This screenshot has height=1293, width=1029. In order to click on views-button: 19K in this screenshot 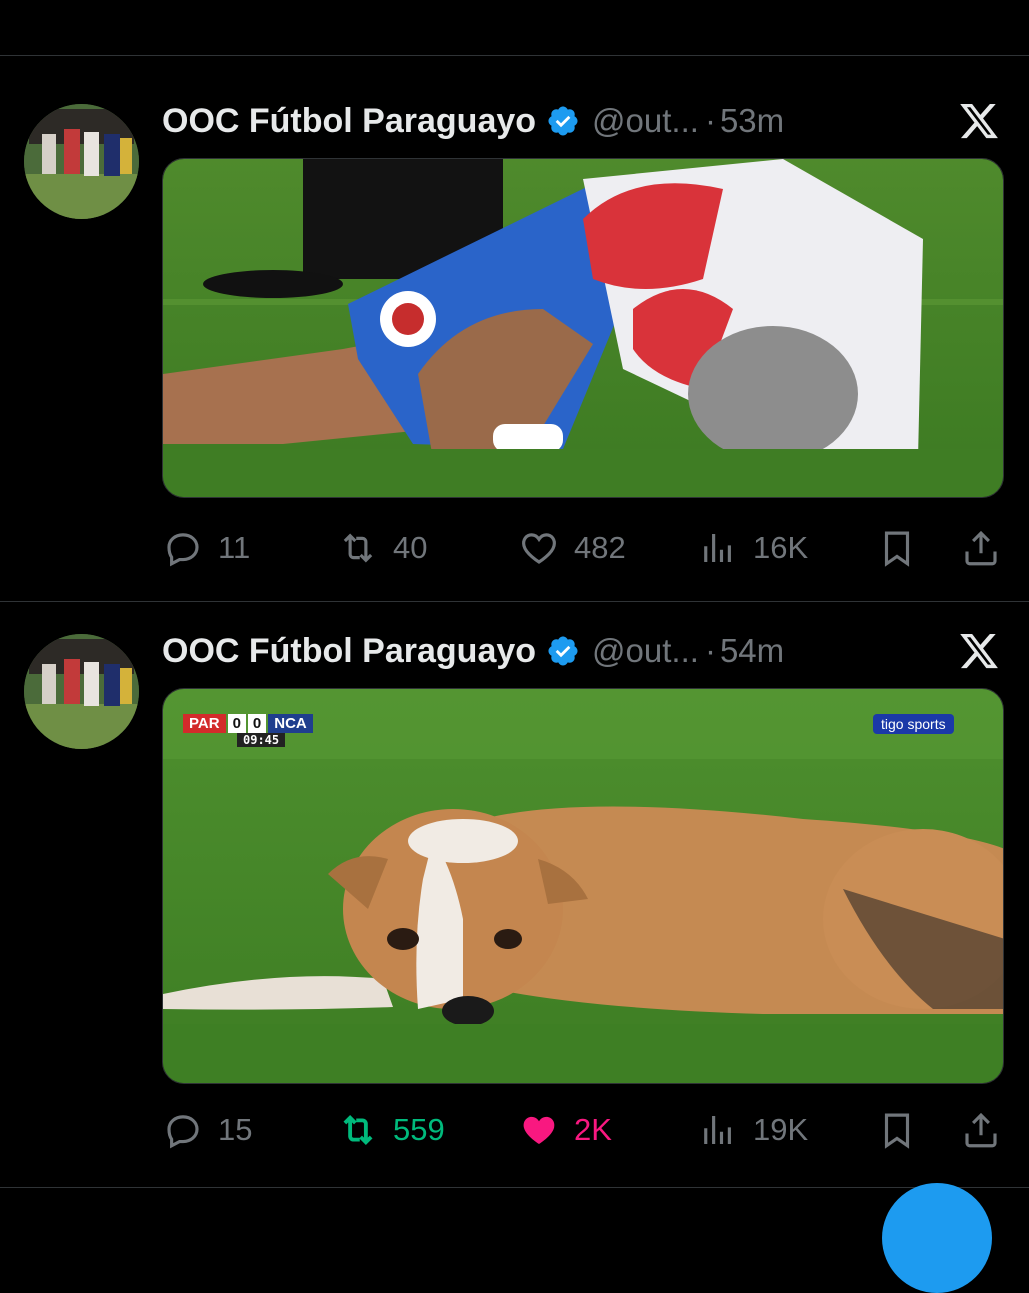, I will do `click(752, 1130)`.